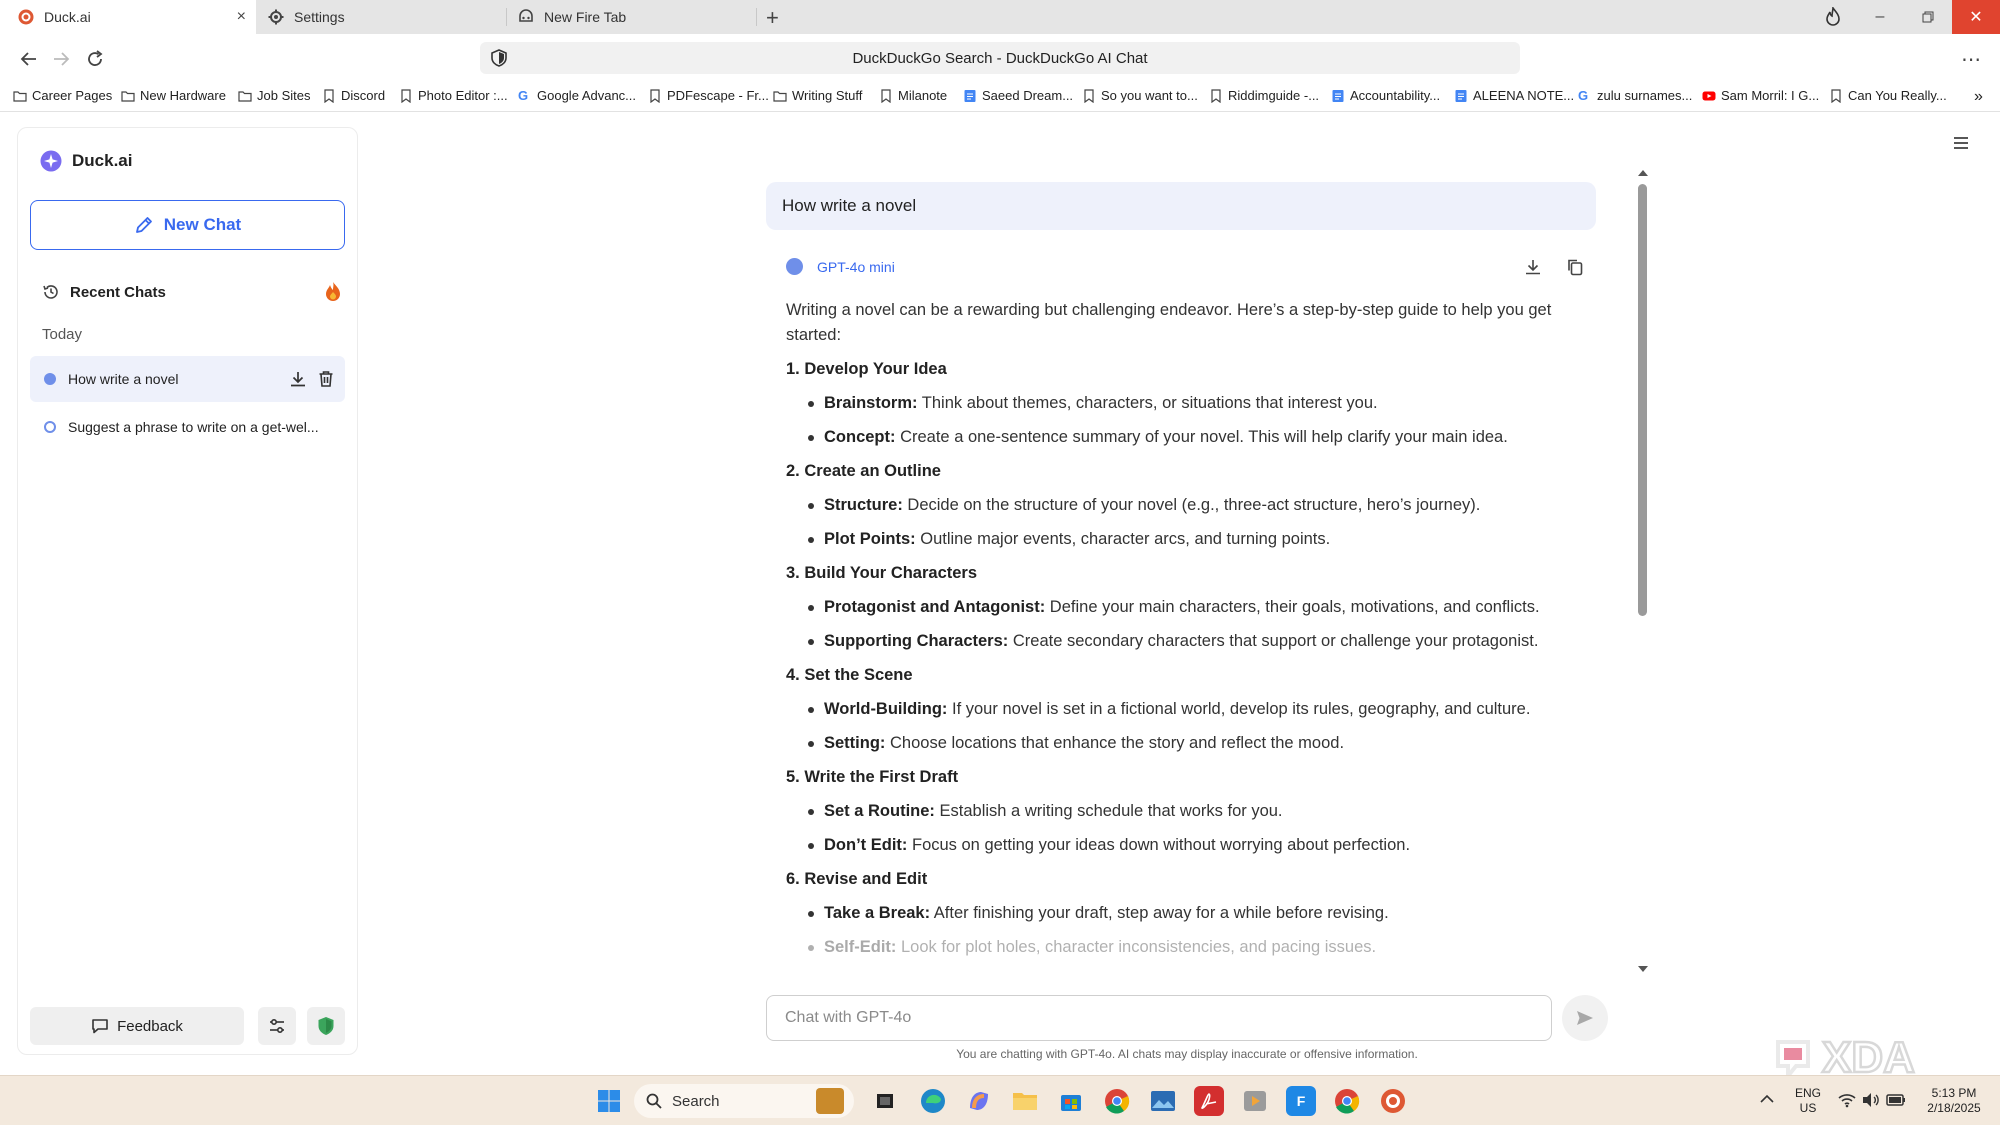 The height and width of the screenshot is (1125, 2000). I want to click on chat-input-placeholder: Chat with GPT-4o, so click(848, 1017).